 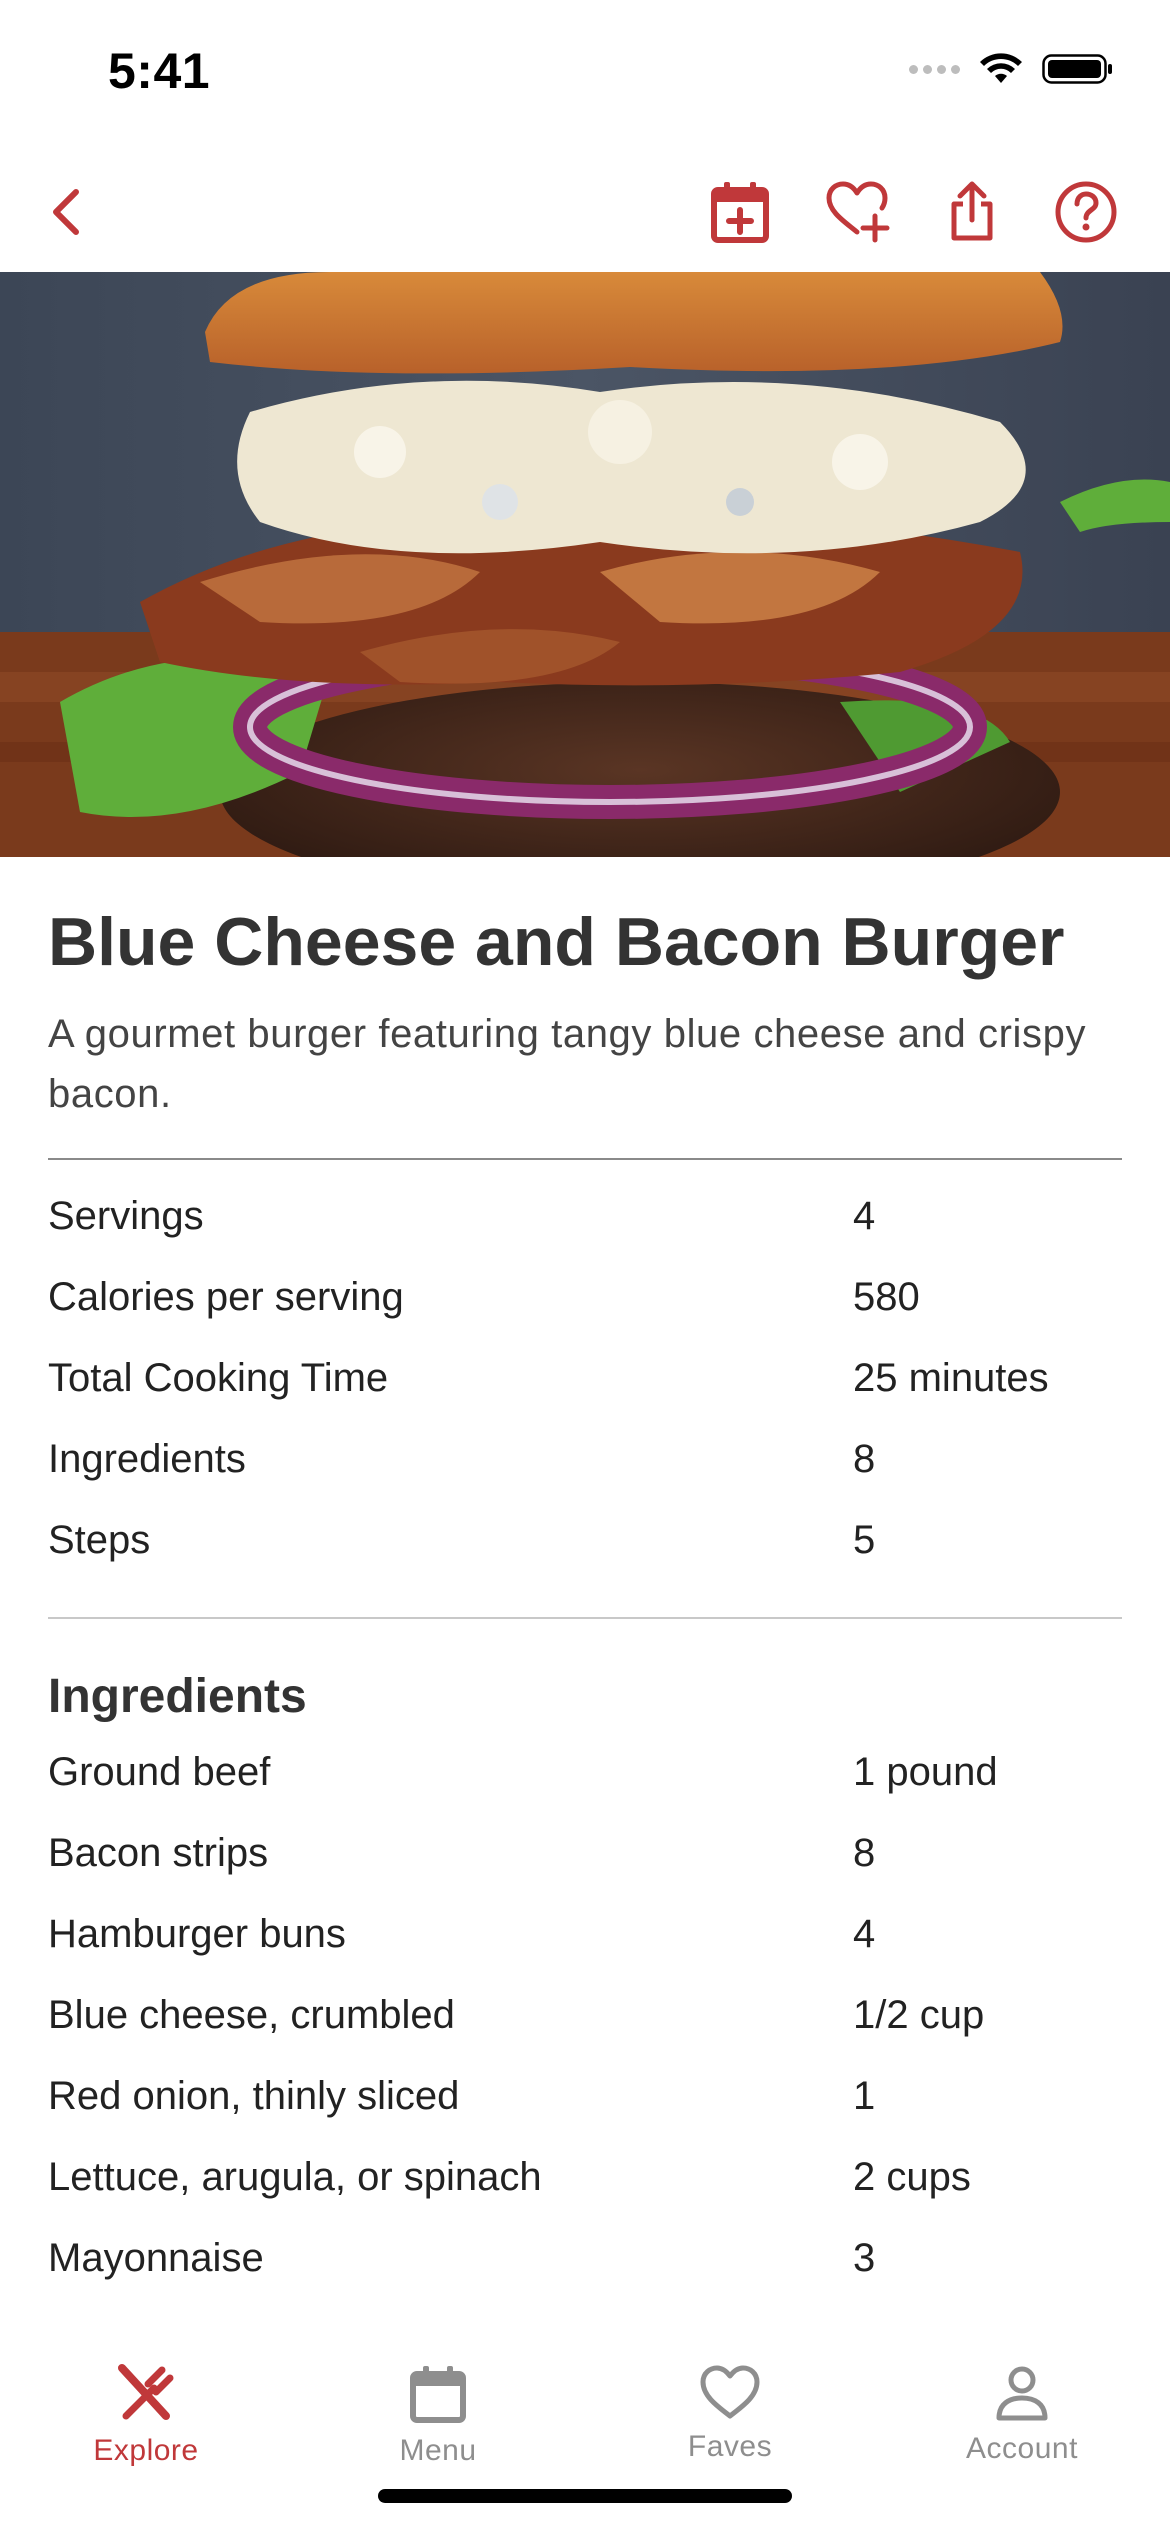 What do you see at coordinates (864, 1539) in the screenshot?
I see `stat-value: 5` at bounding box center [864, 1539].